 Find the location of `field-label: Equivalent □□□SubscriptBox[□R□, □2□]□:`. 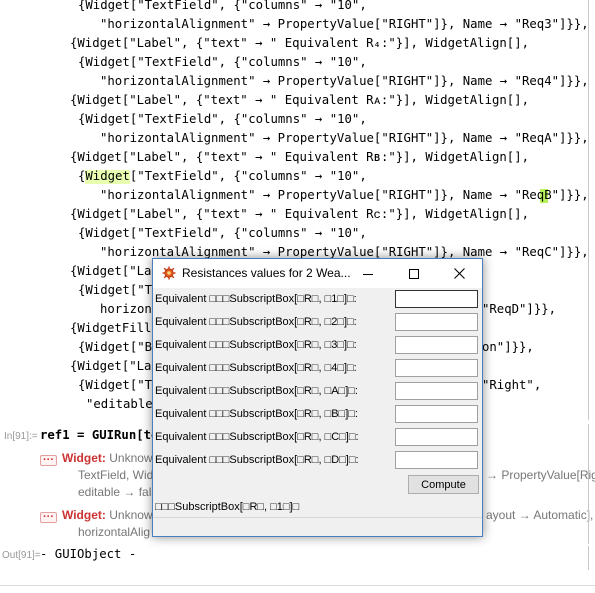

field-label: Equivalent □□□SubscriptBox[□R□, □2□]□: is located at coordinates (256, 322).